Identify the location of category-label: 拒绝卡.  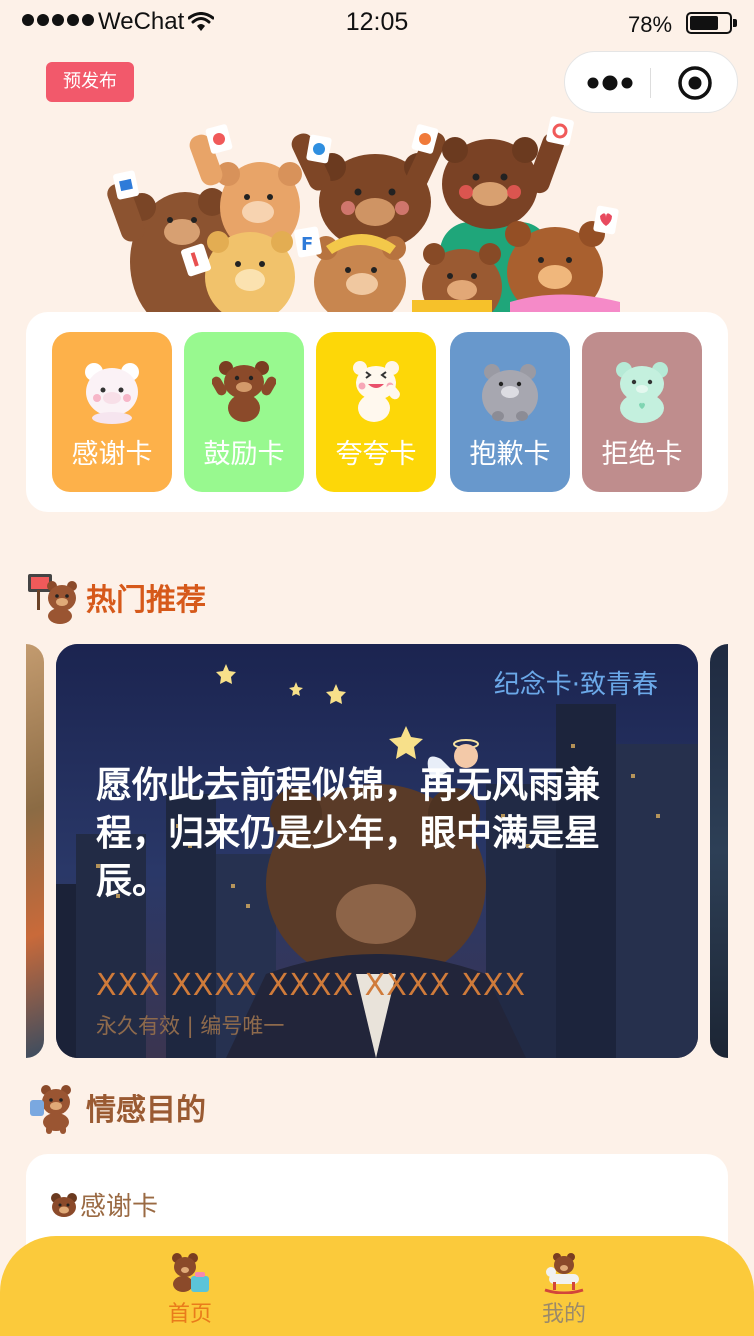
(642, 454).